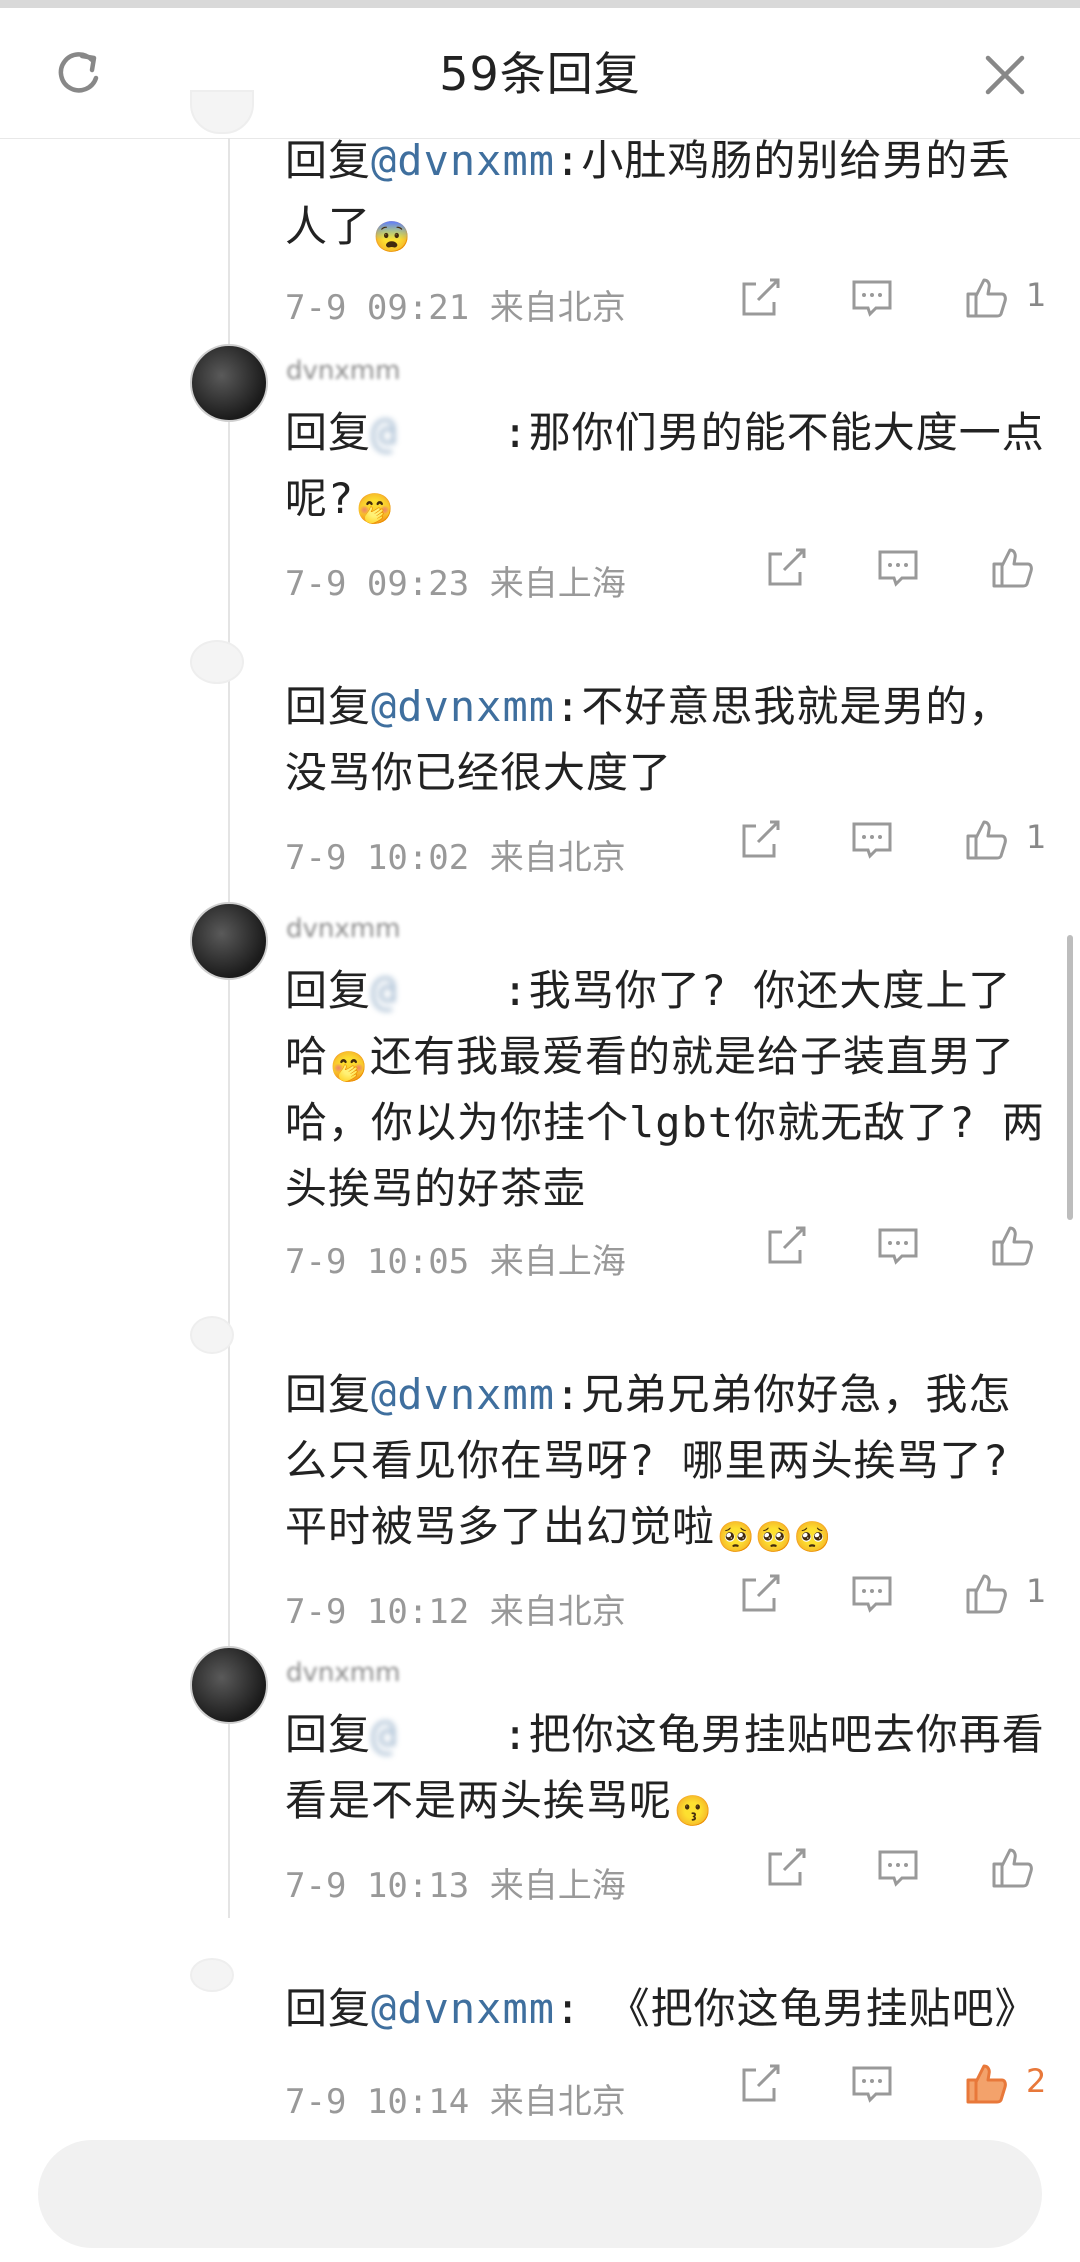 The image size is (1080, 2262). Describe the element at coordinates (455, 1882) in the screenshot. I see `reply-meta: 7-9 10:13 来自上海` at that location.